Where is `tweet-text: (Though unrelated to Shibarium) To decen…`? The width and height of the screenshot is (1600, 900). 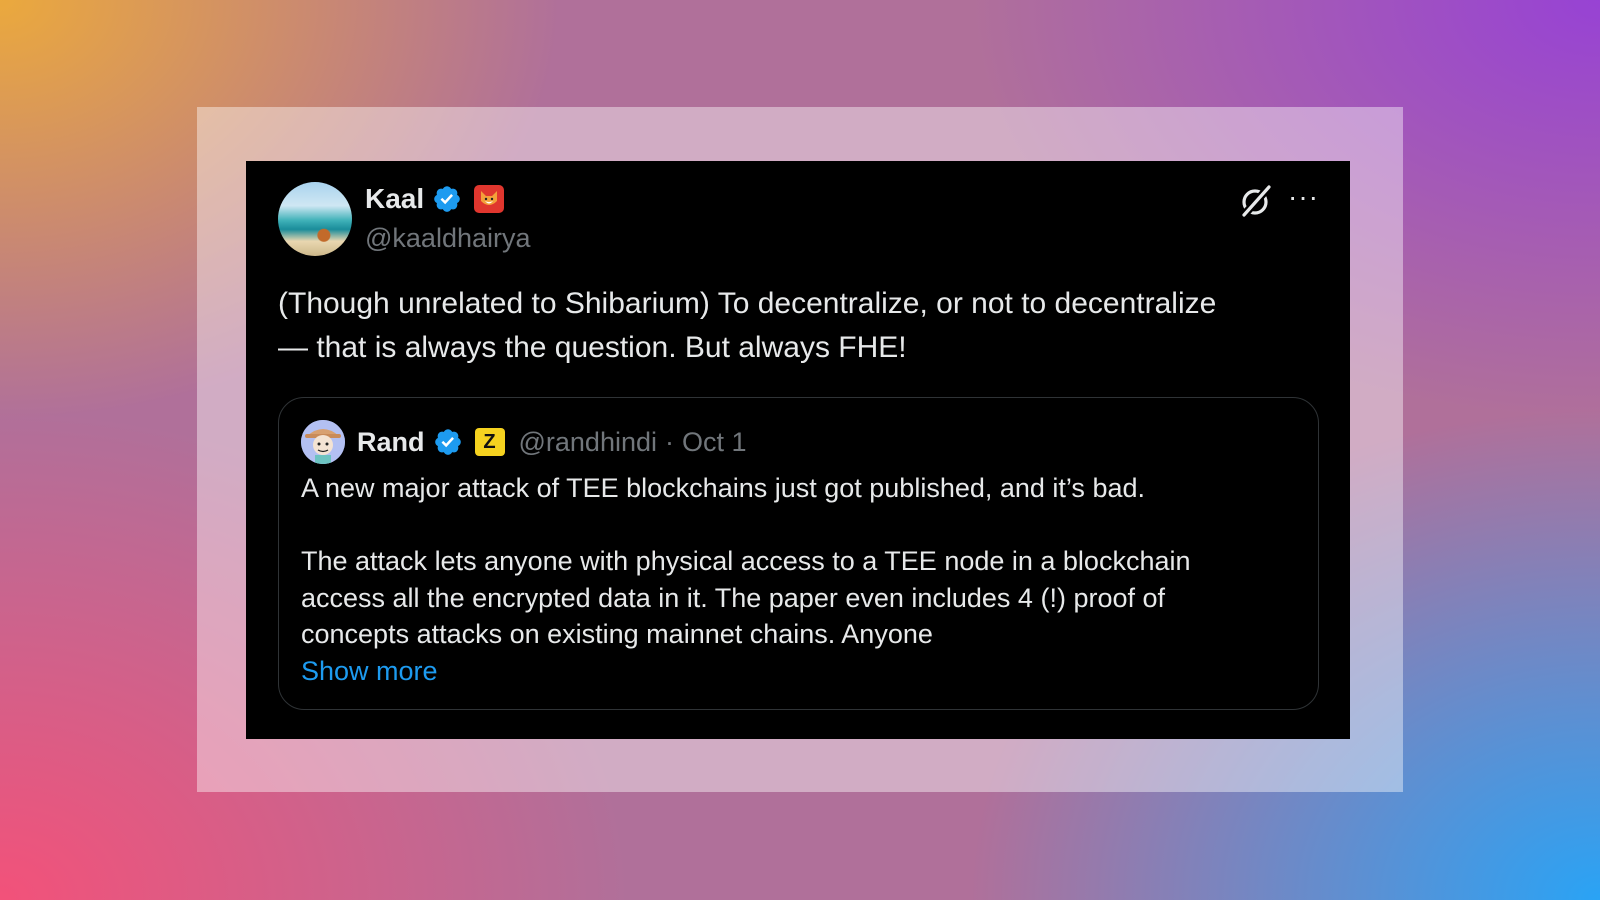
tweet-text: (Though unrelated to Shibarium) To decen… is located at coordinates (798, 326).